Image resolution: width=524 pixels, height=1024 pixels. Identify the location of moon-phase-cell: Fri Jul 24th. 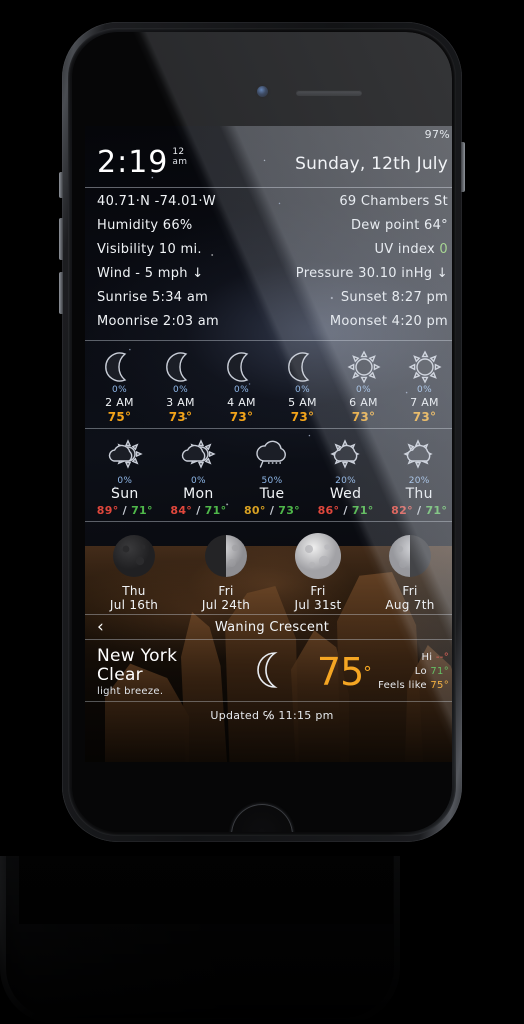
(226, 571).